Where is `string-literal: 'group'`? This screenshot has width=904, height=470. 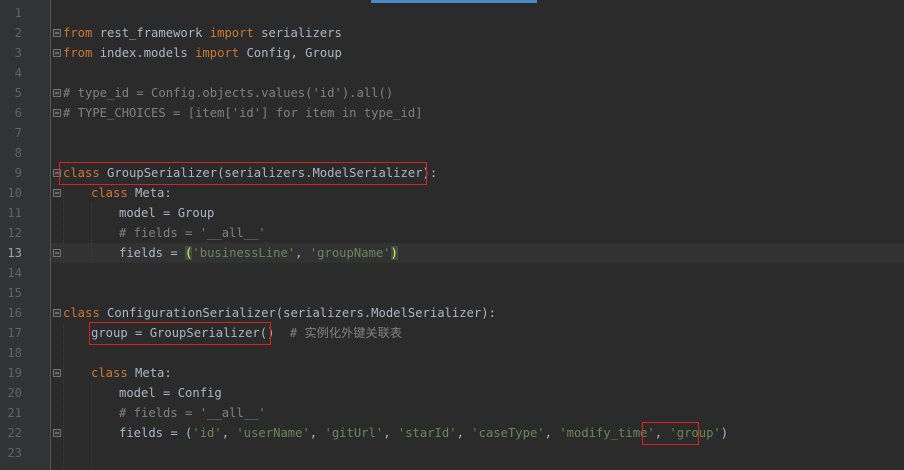 string-literal: 'group' is located at coordinates (695, 433).